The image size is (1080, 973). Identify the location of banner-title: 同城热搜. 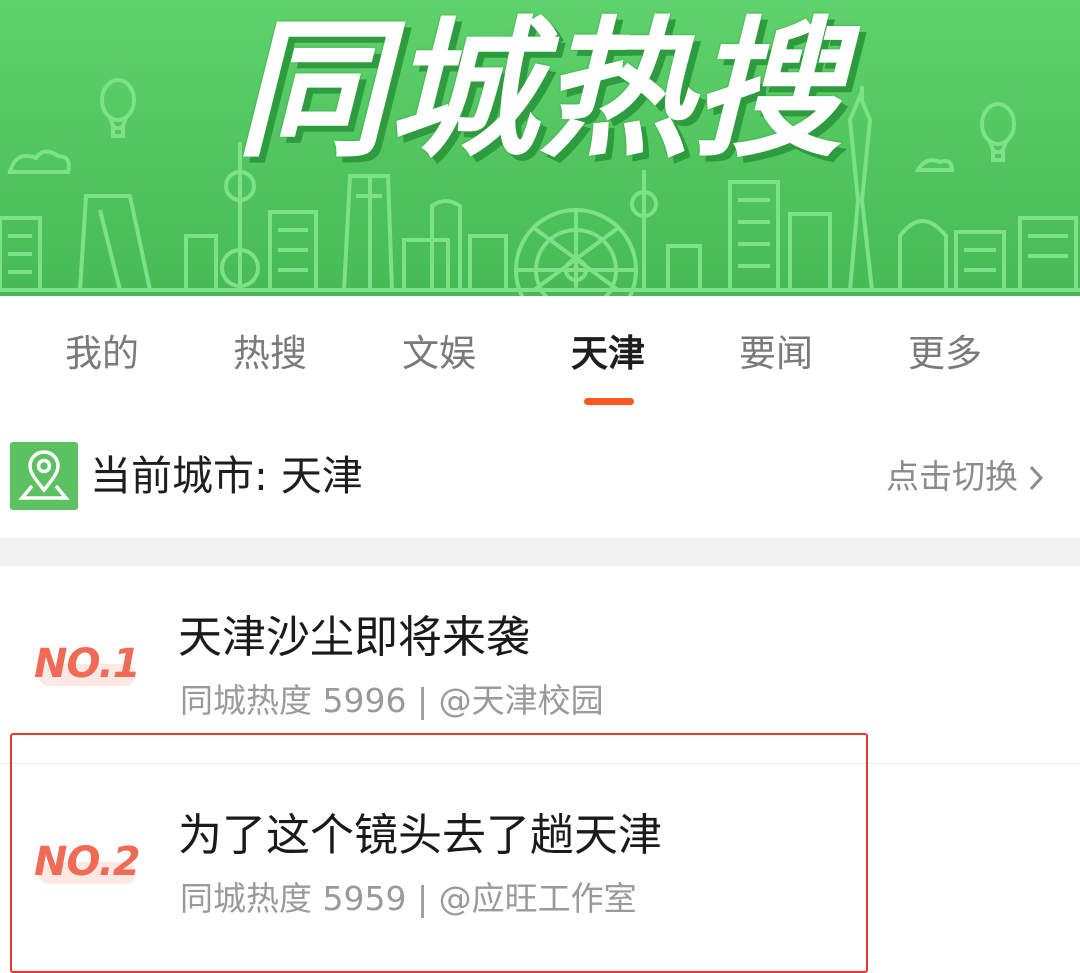
(539, 91).